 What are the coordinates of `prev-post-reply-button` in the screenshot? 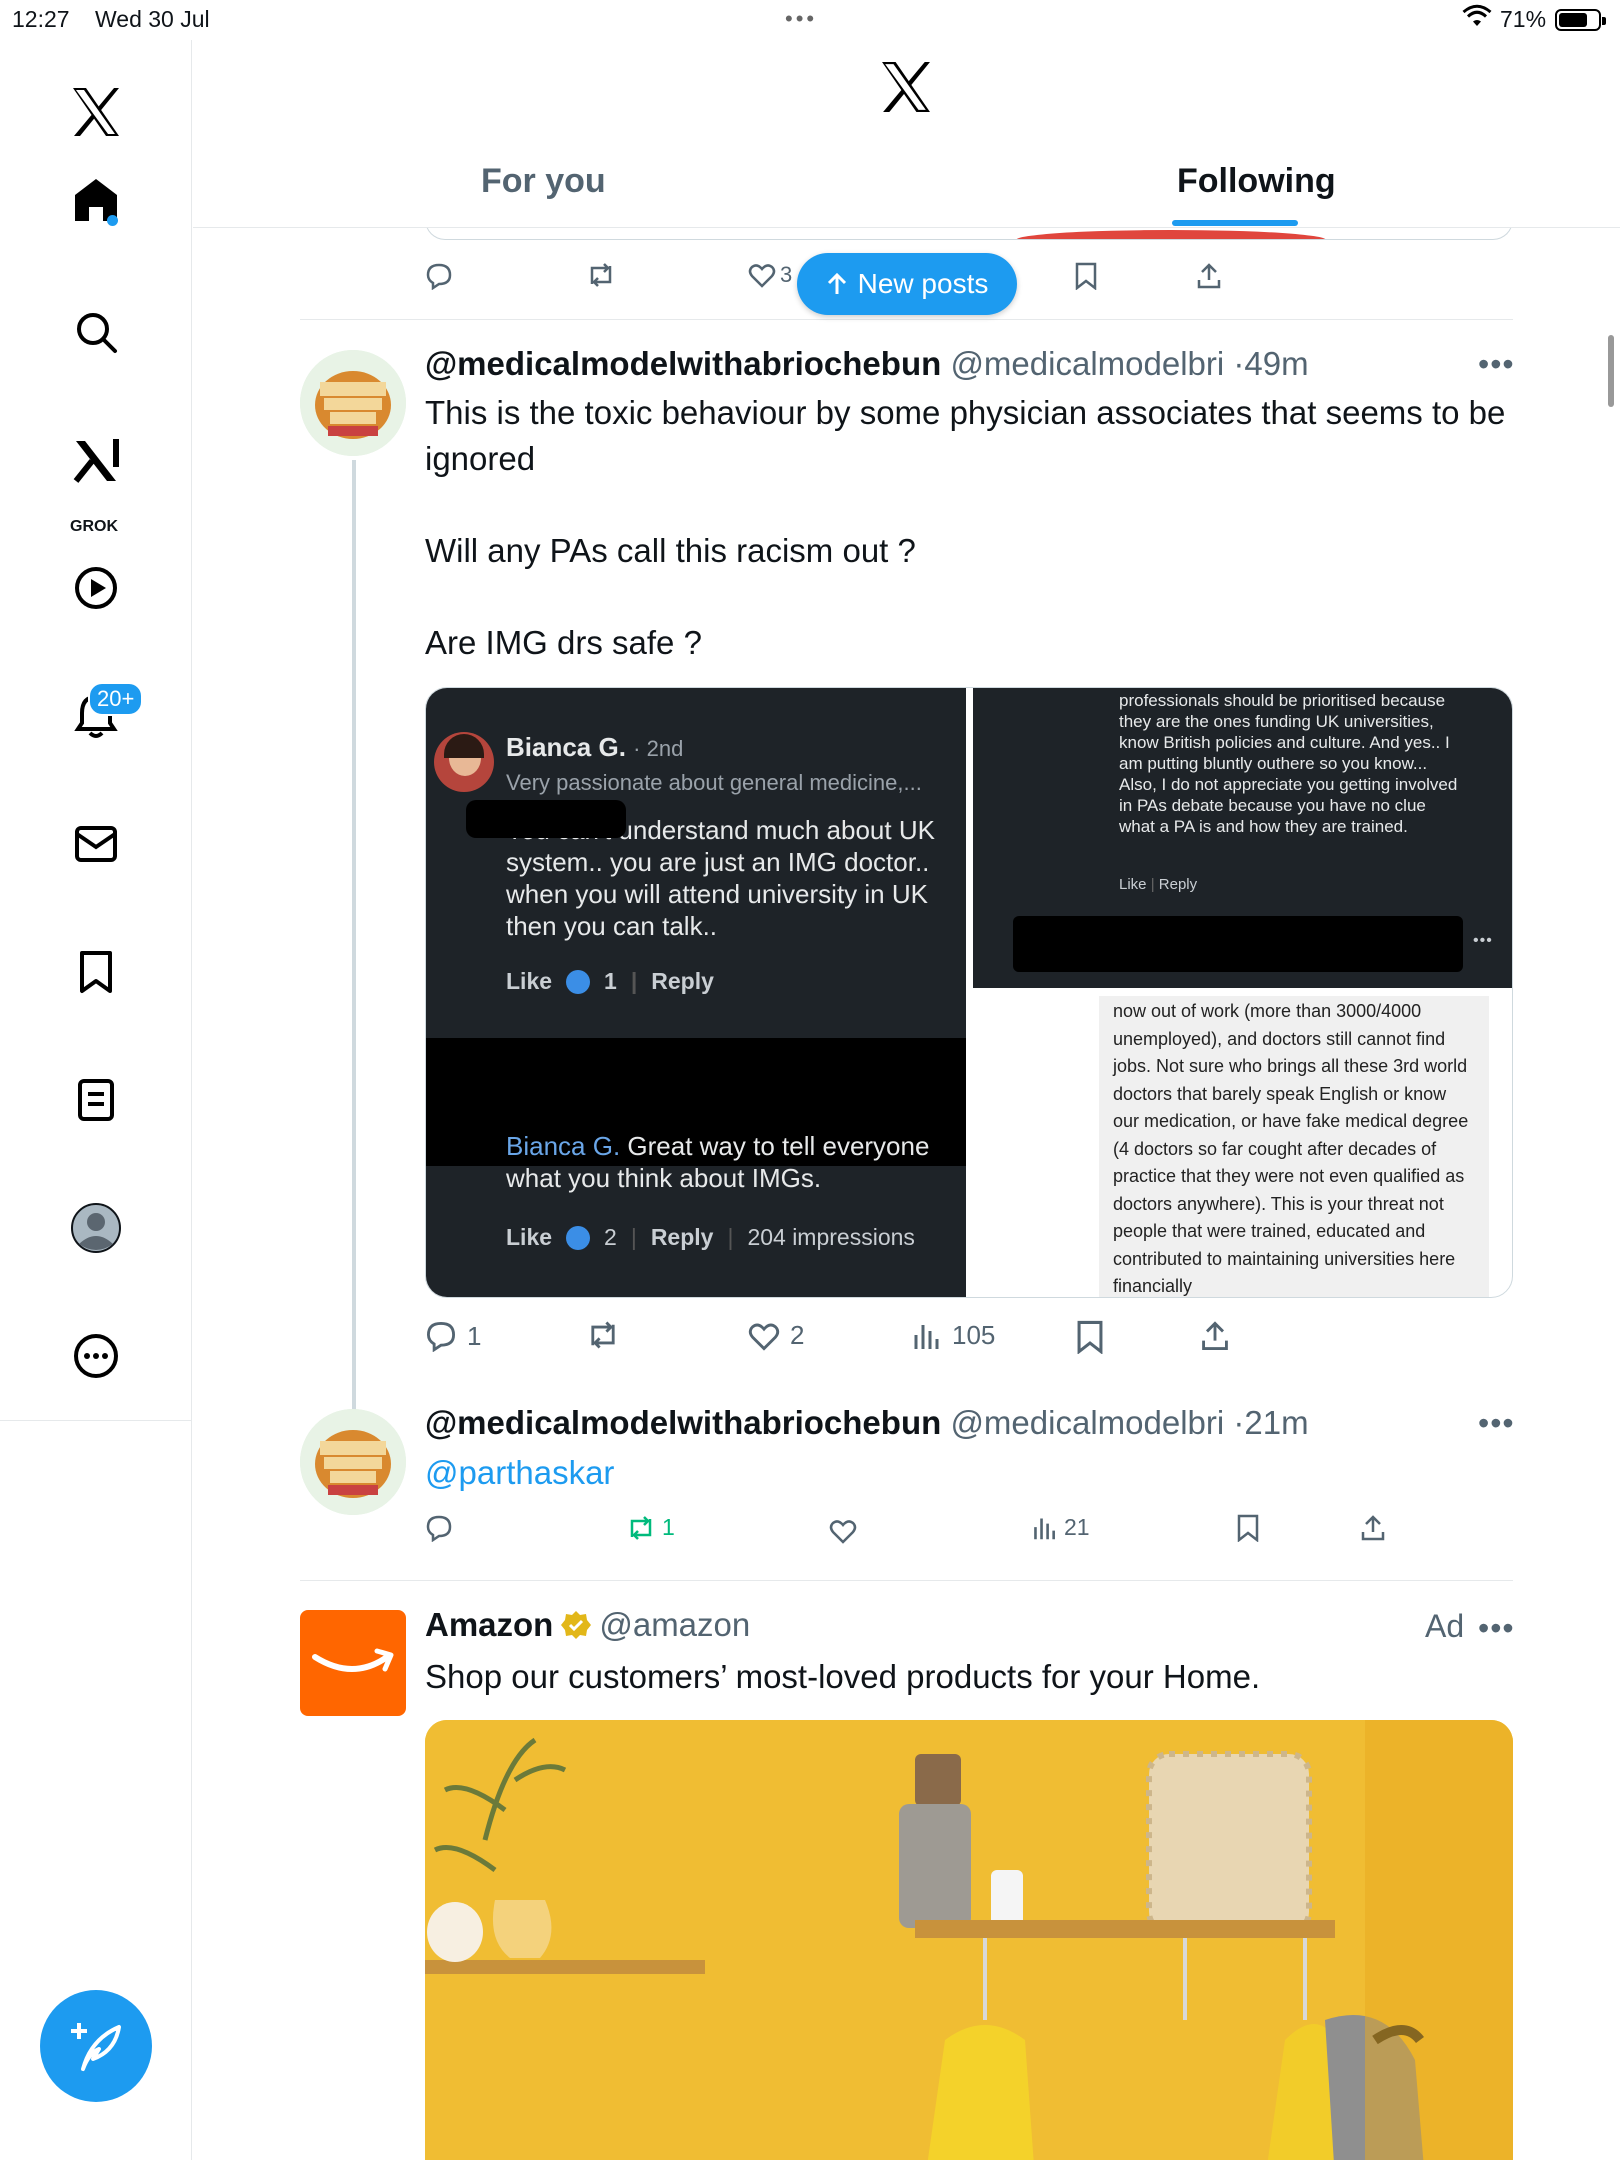 It's located at (439, 276).